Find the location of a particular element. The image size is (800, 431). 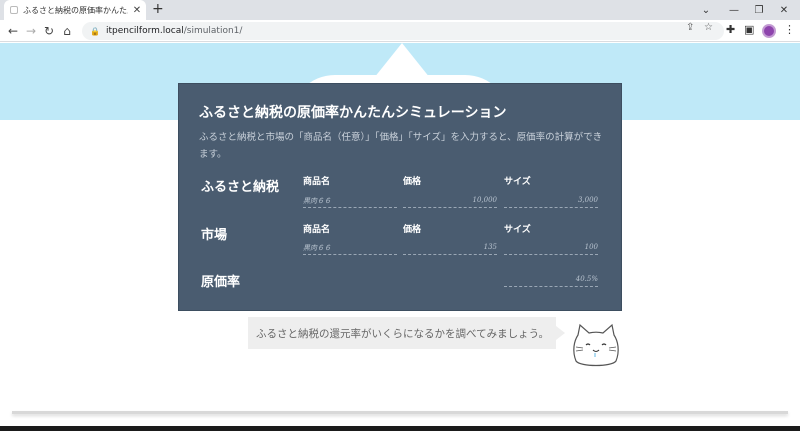

market-price-input: 135 is located at coordinates (450, 248).